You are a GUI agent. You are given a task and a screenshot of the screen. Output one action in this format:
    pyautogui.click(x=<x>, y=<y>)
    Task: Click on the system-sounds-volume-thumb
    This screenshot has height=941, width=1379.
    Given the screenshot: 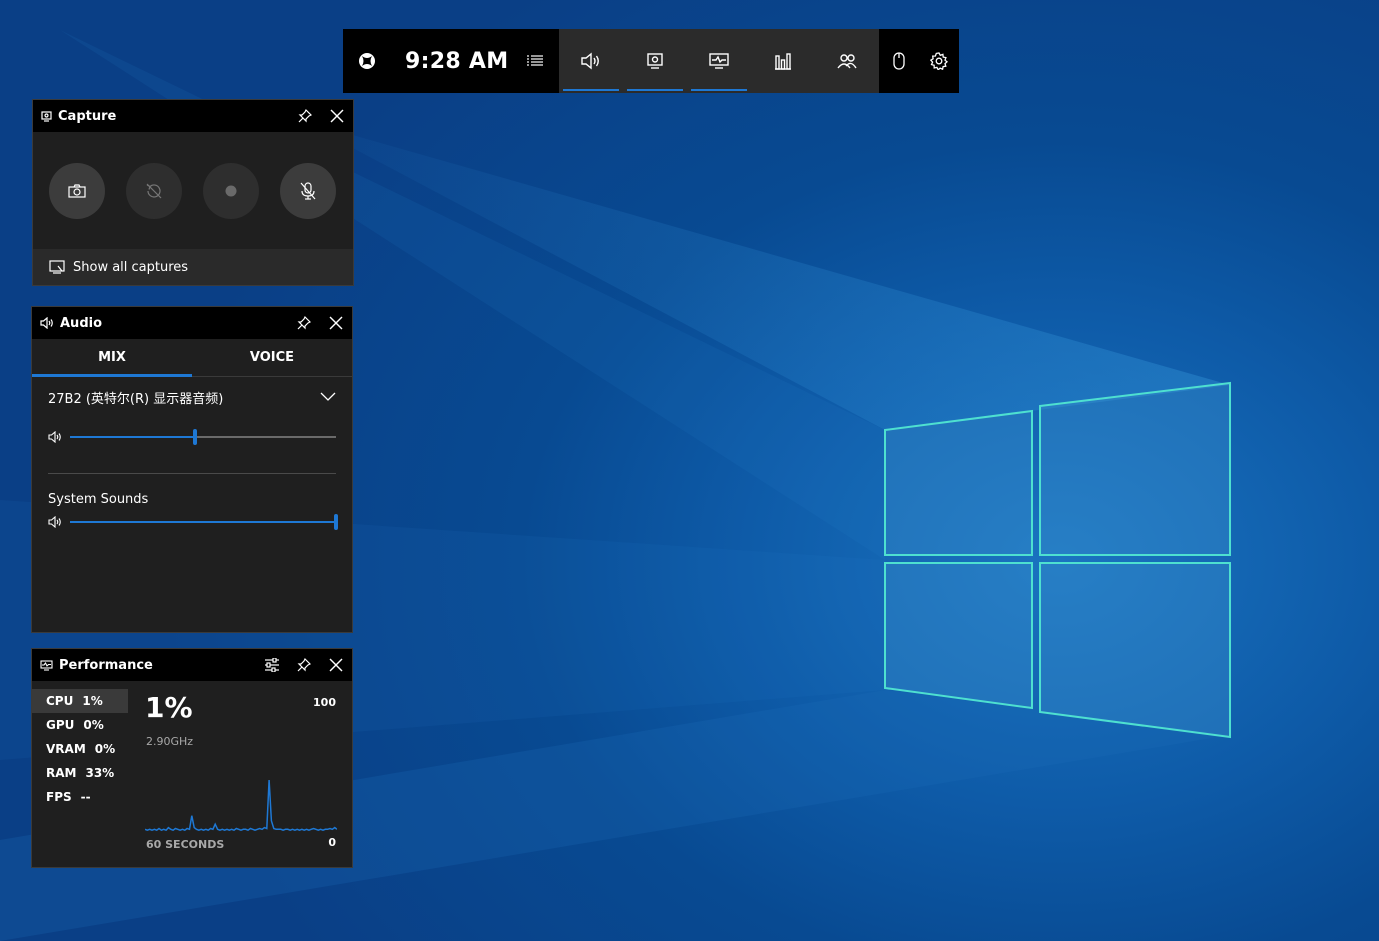 What is the action you would take?
    pyautogui.click(x=336, y=522)
    